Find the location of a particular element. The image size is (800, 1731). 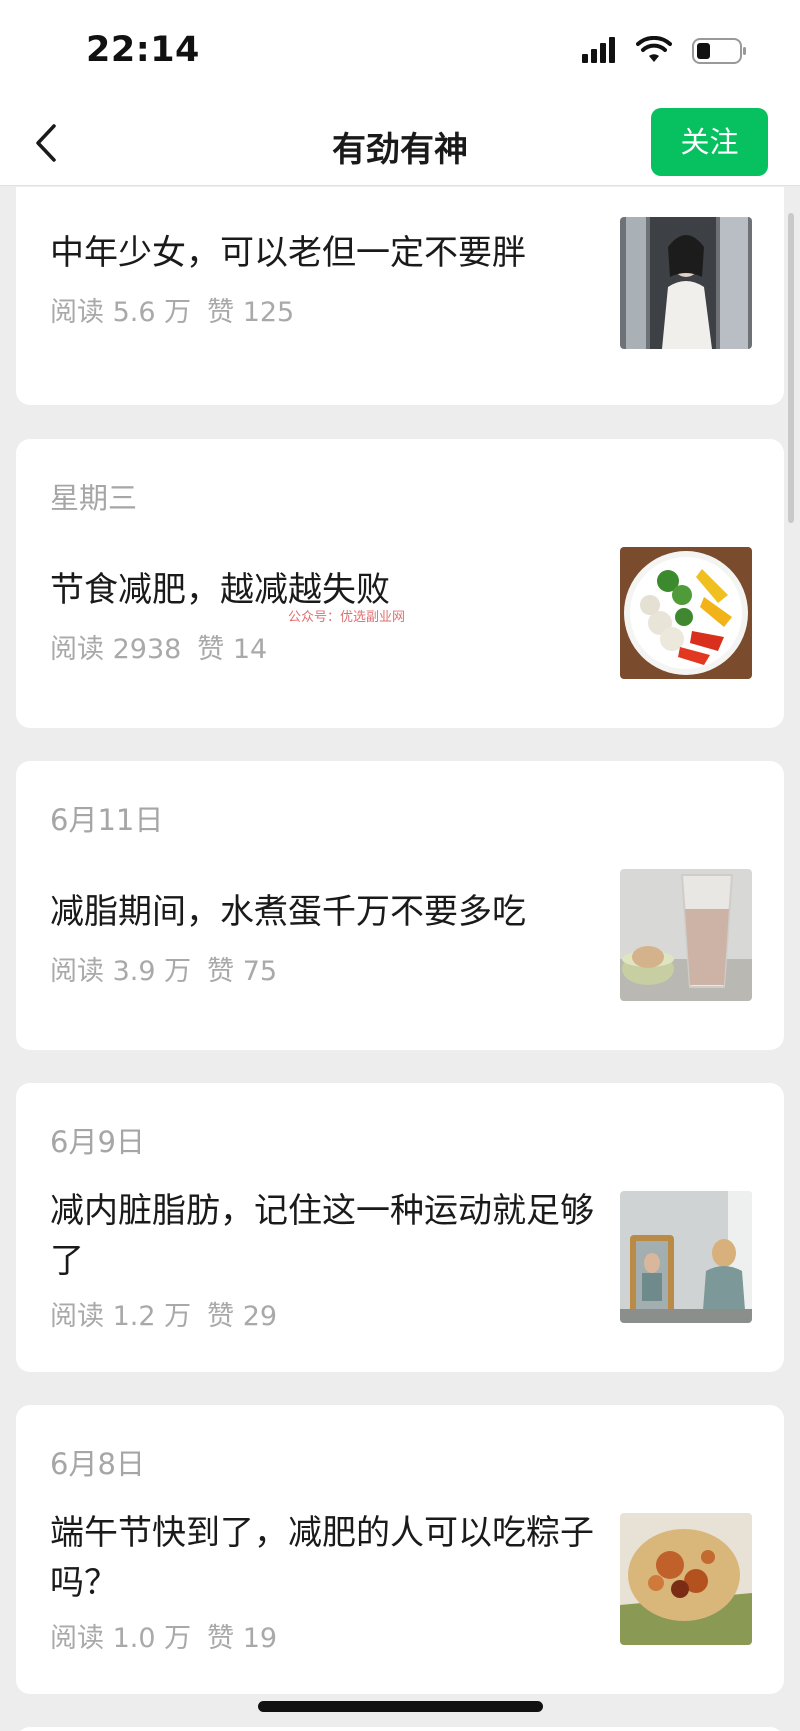

woman-window-photo is located at coordinates (686, 283).